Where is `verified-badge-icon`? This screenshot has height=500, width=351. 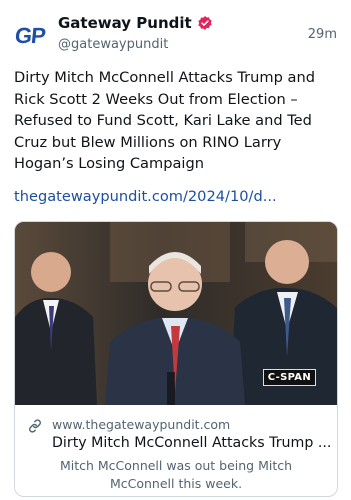 verified-badge-icon is located at coordinates (205, 23).